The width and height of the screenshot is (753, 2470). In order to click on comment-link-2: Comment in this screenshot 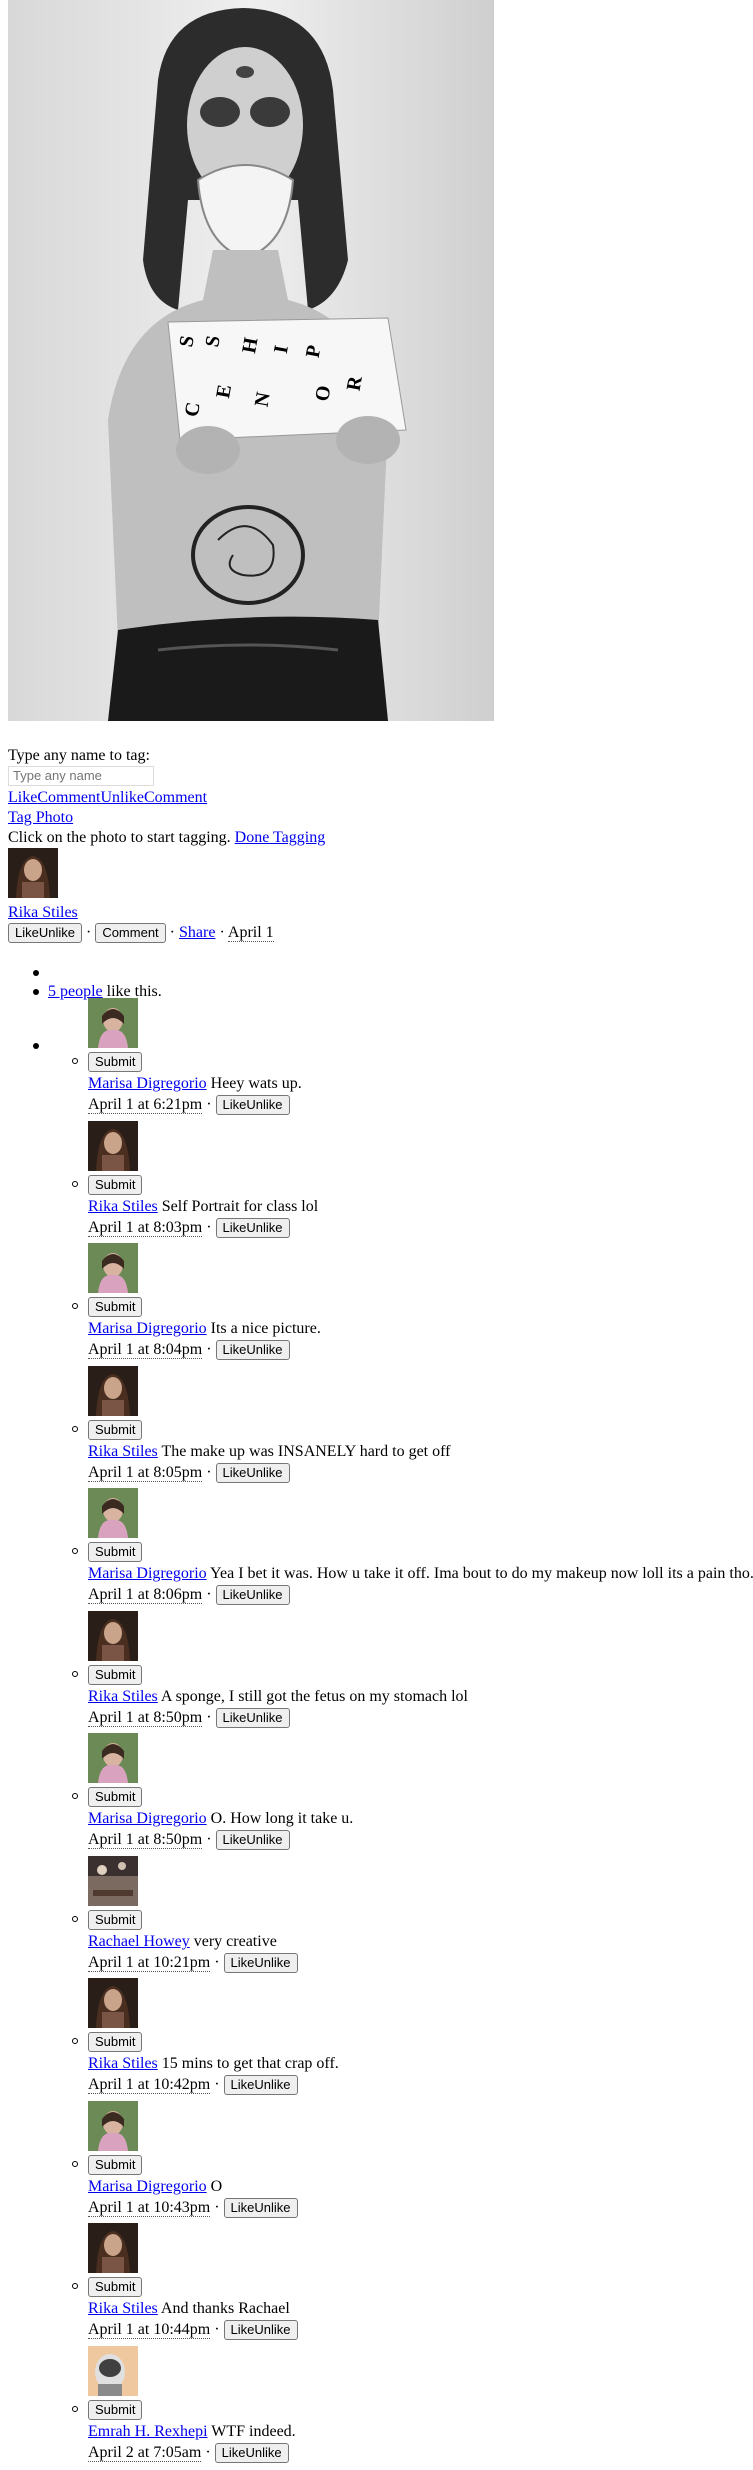, I will do `click(175, 797)`.